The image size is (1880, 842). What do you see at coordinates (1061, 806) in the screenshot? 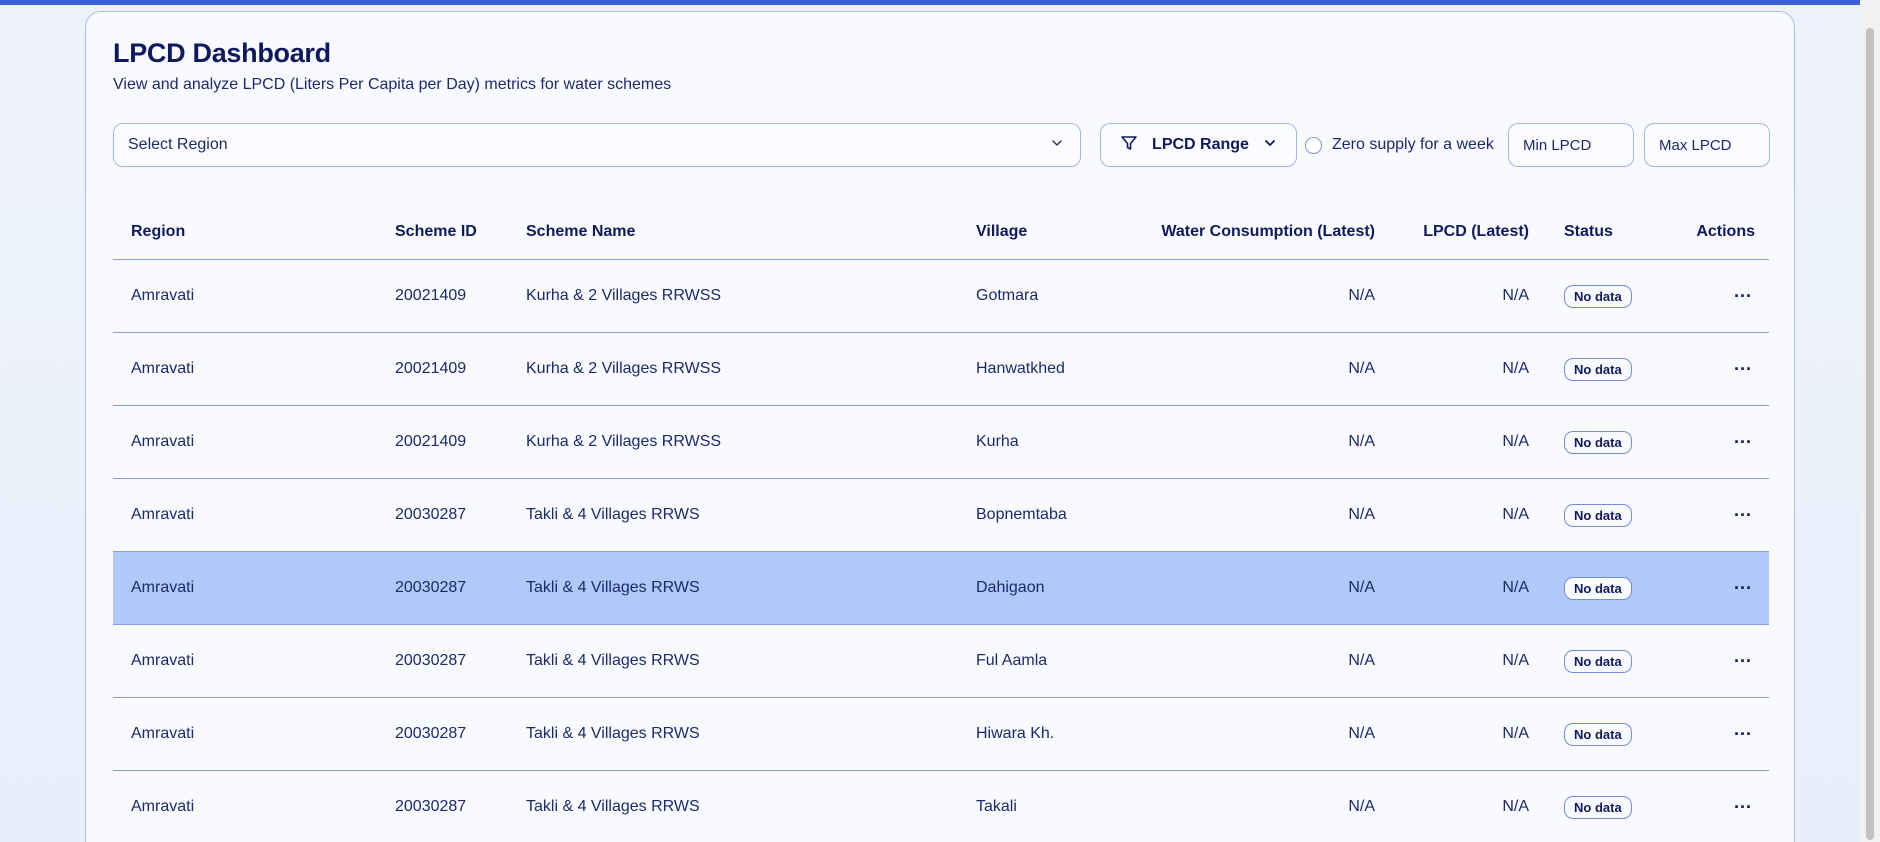
I see `cell-village: Takali` at bounding box center [1061, 806].